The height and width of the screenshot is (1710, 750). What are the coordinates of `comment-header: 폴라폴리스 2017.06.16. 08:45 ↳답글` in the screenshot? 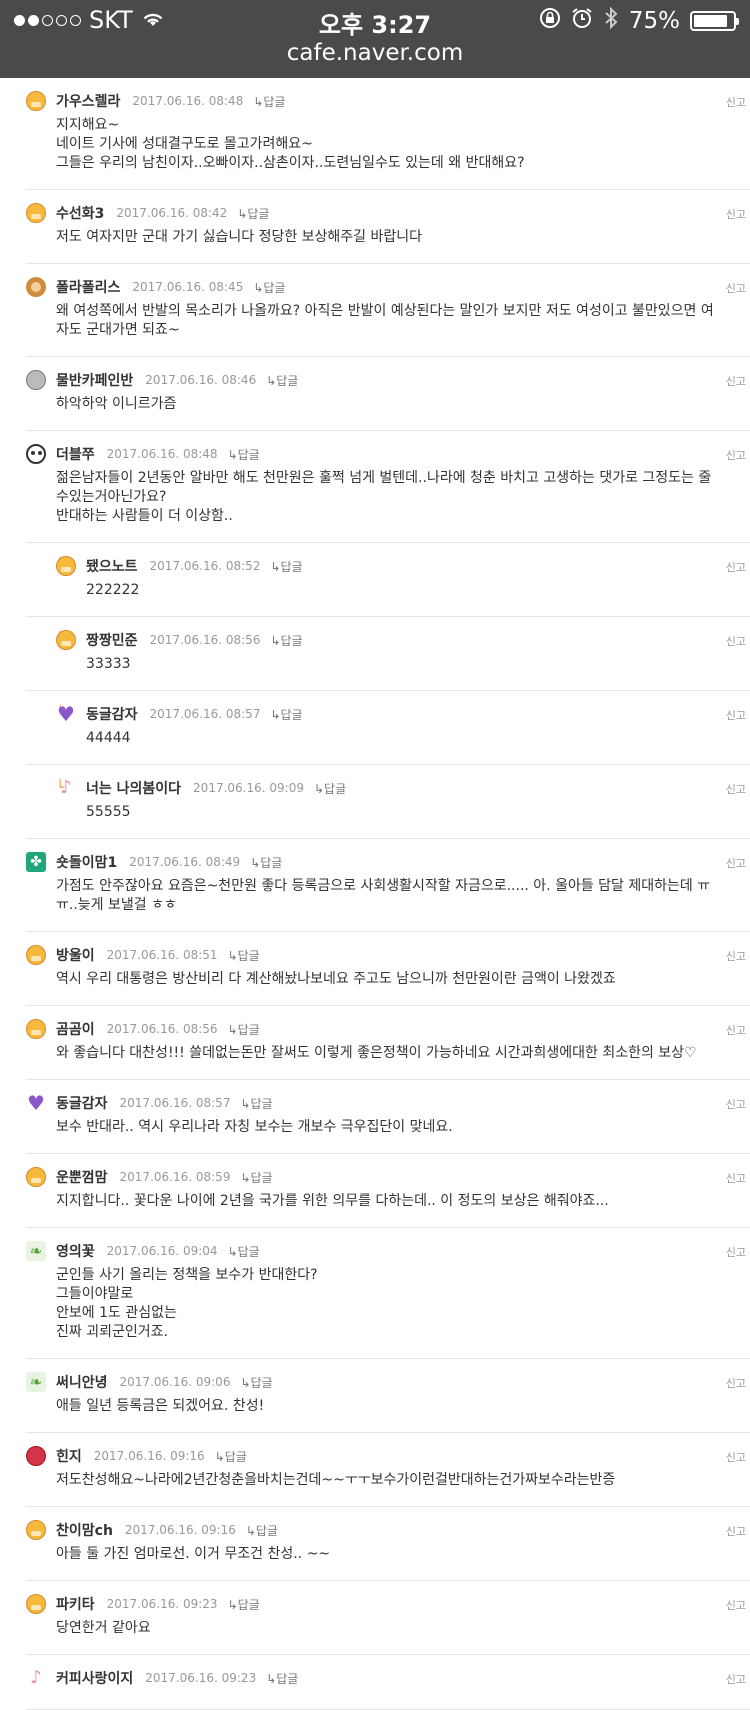 It's located at (388, 287).